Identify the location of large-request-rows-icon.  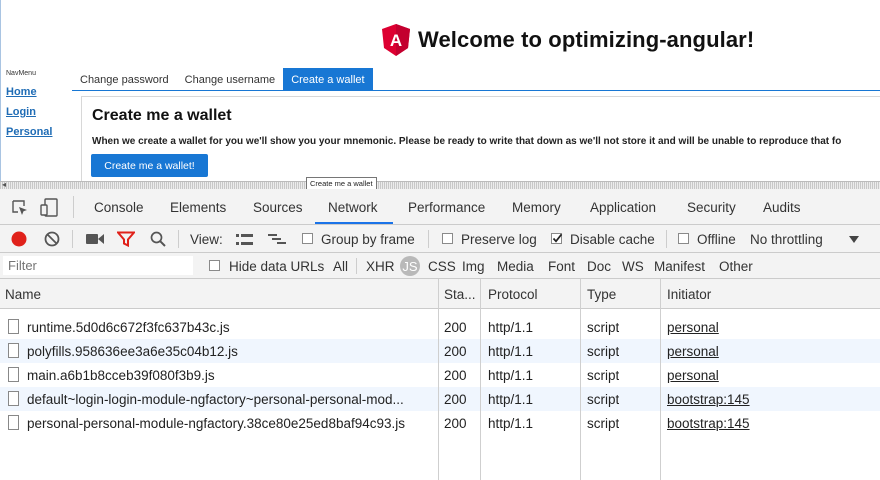
(244, 239).